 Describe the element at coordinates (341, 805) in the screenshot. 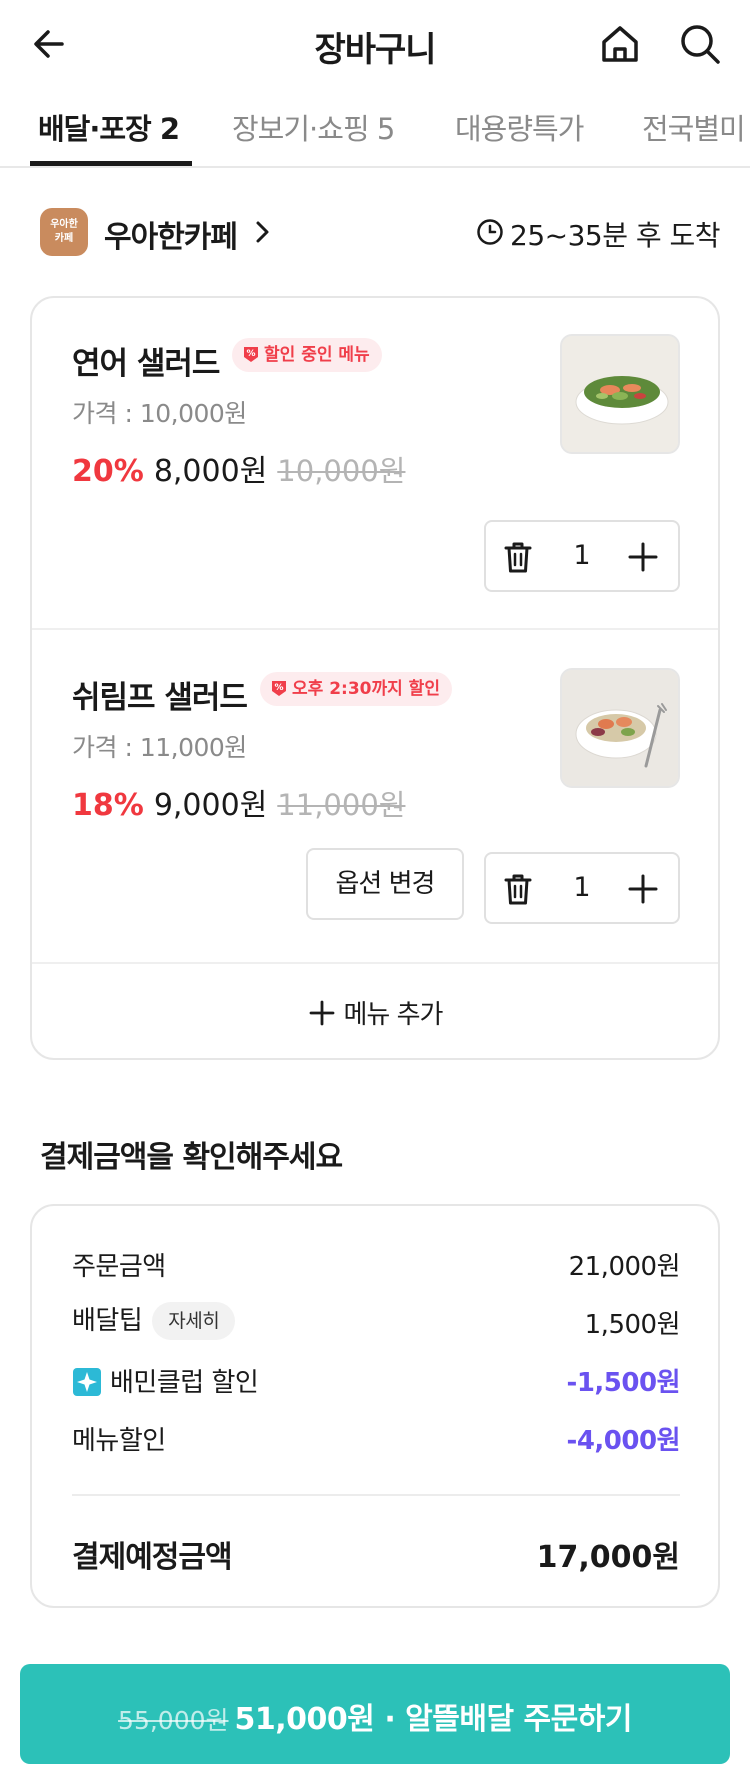

I see `original-price: 11,000원` at that location.